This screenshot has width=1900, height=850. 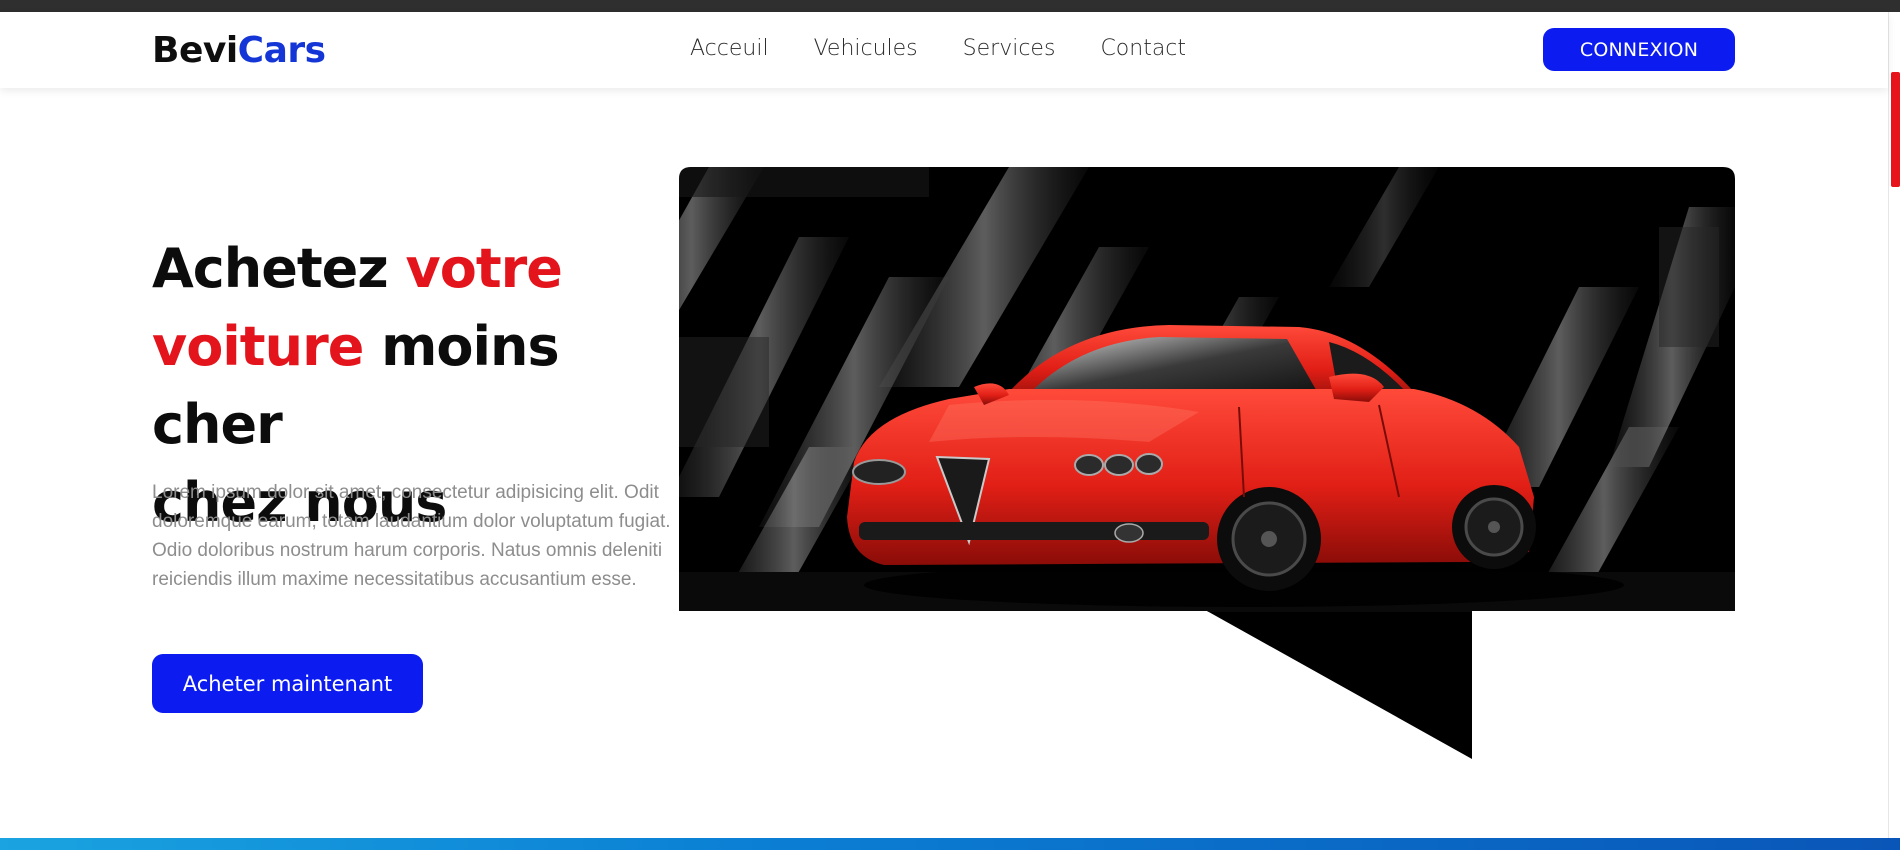 What do you see at coordinates (1143, 48) in the screenshot?
I see `nav-link-contact: Contact` at bounding box center [1143, 48].